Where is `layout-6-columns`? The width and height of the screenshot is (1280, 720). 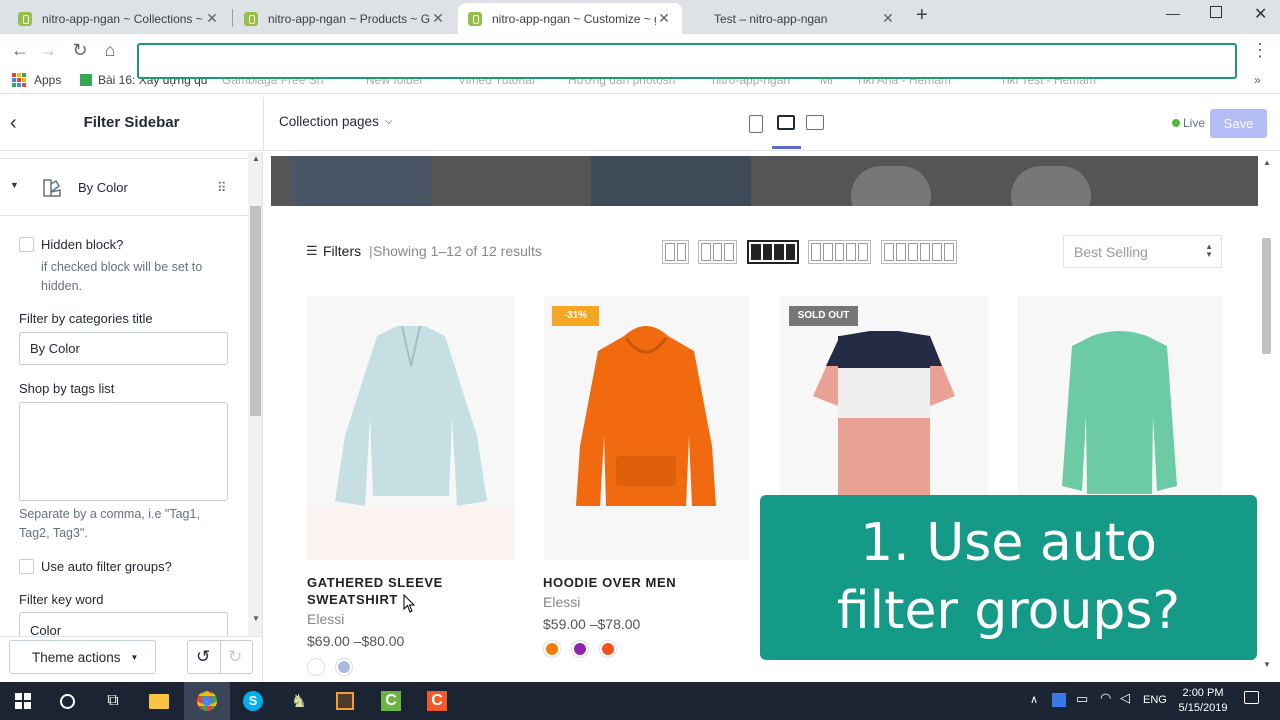
layout-6-columns is located at coordinates (919, 252).